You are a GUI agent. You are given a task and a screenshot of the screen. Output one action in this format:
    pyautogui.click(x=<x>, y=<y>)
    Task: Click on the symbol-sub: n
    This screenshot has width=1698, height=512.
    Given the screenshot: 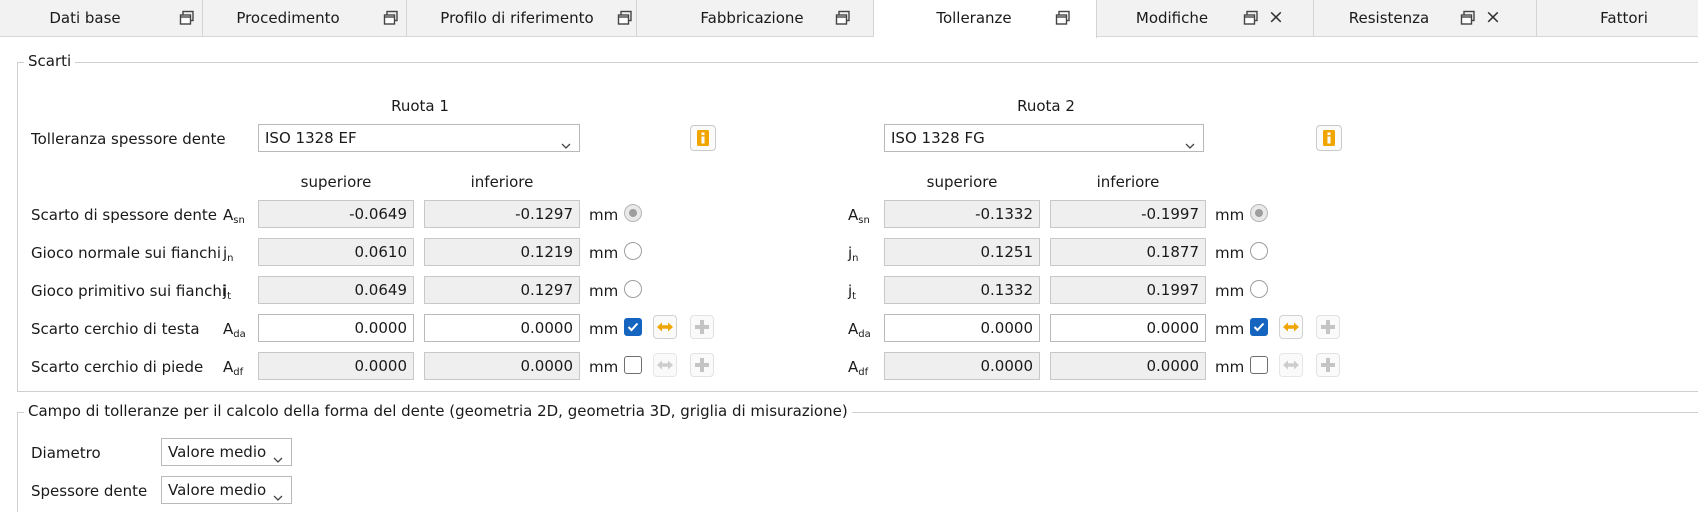 What is the action you would take?
    pyautogui.click(x=230, y=258)
    